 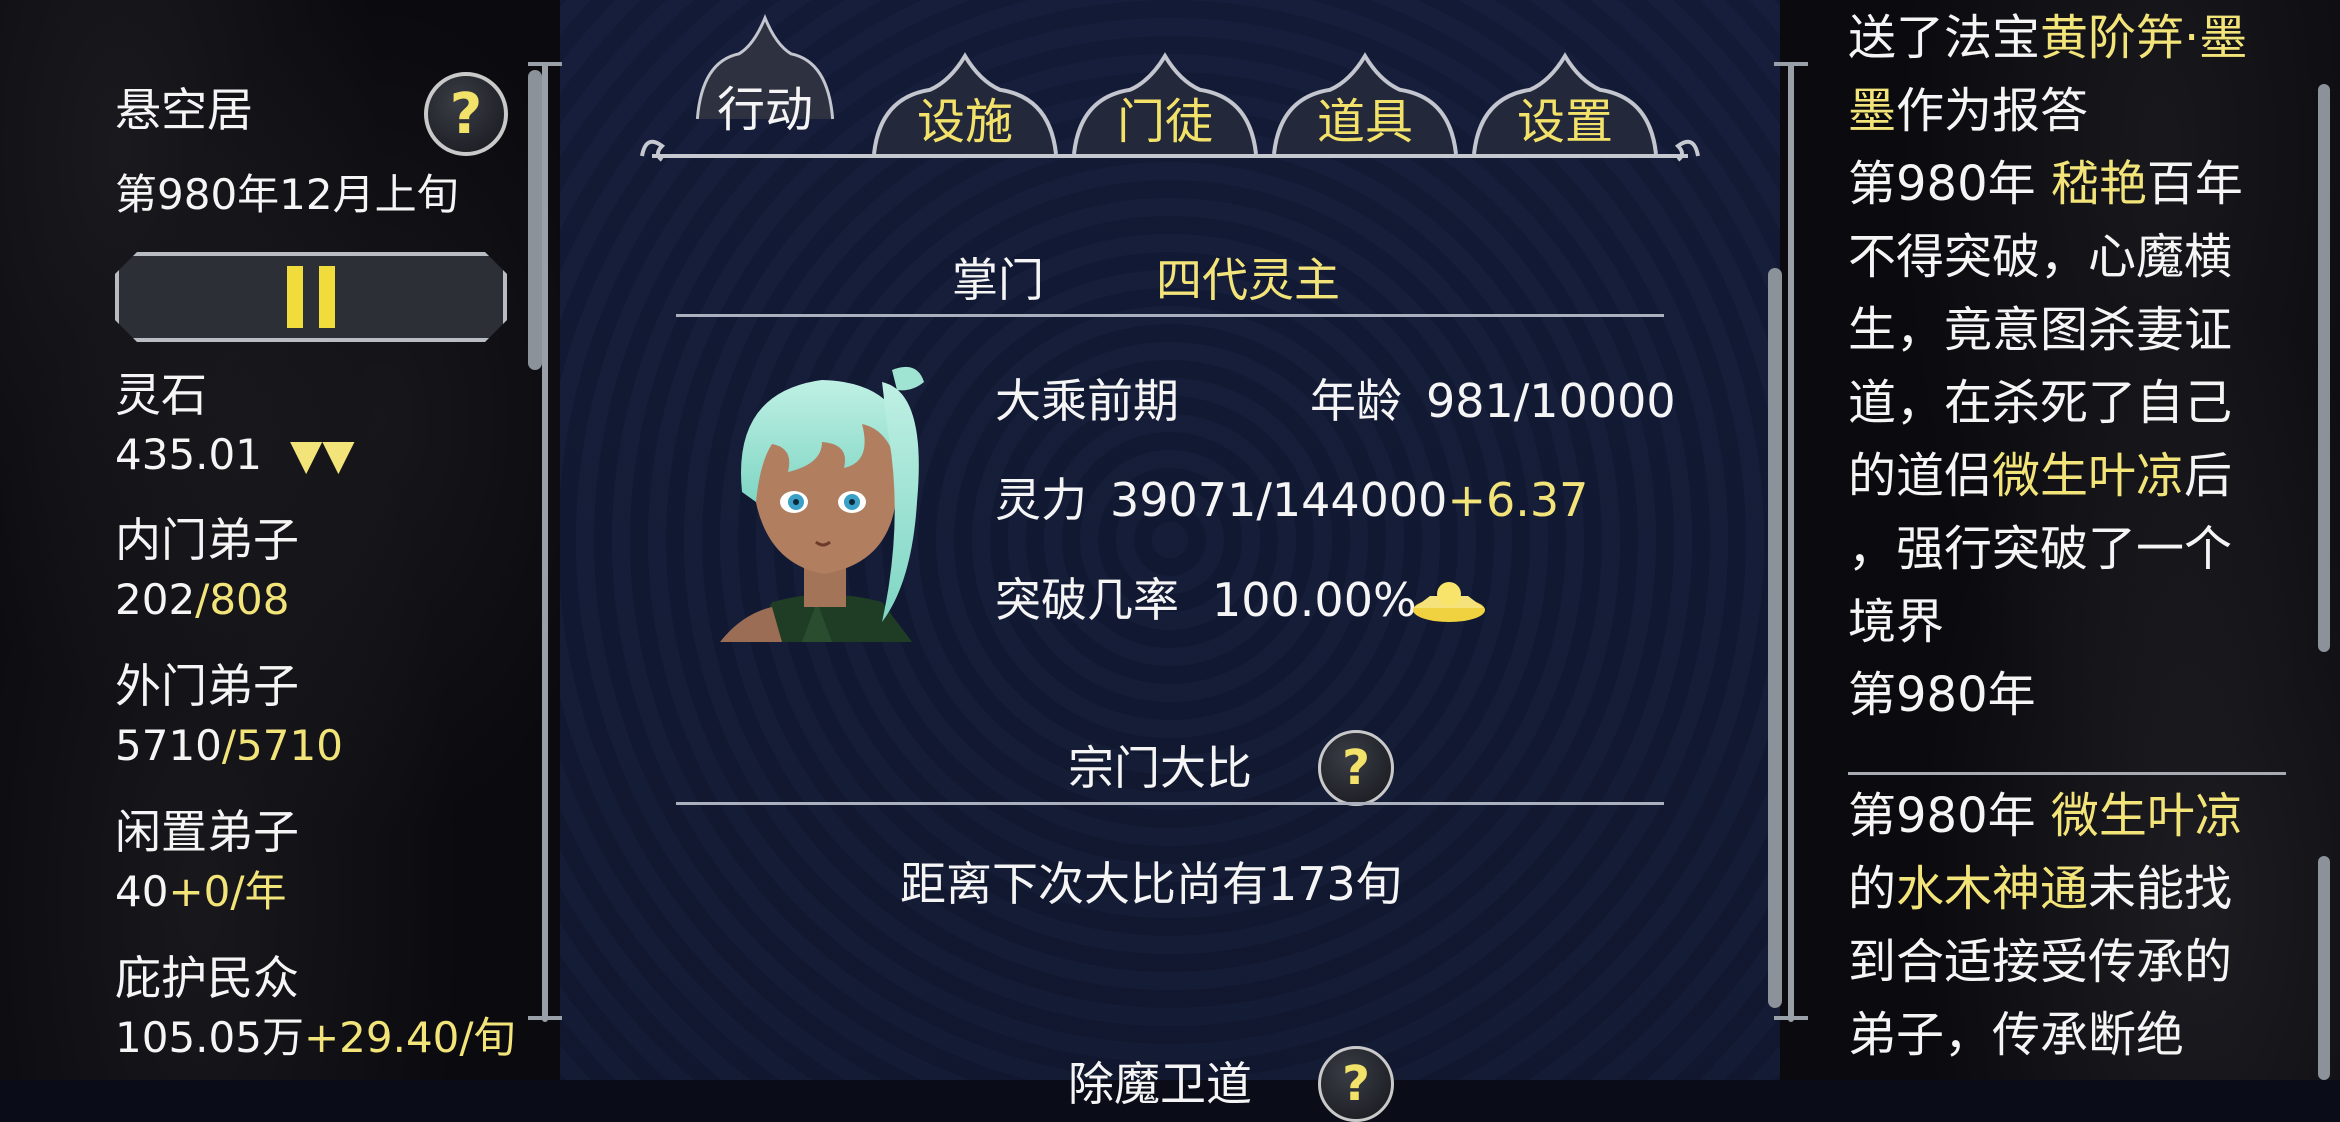 I want to click on log-text: 到合适接受传承的, so click(x=2040, y=962).